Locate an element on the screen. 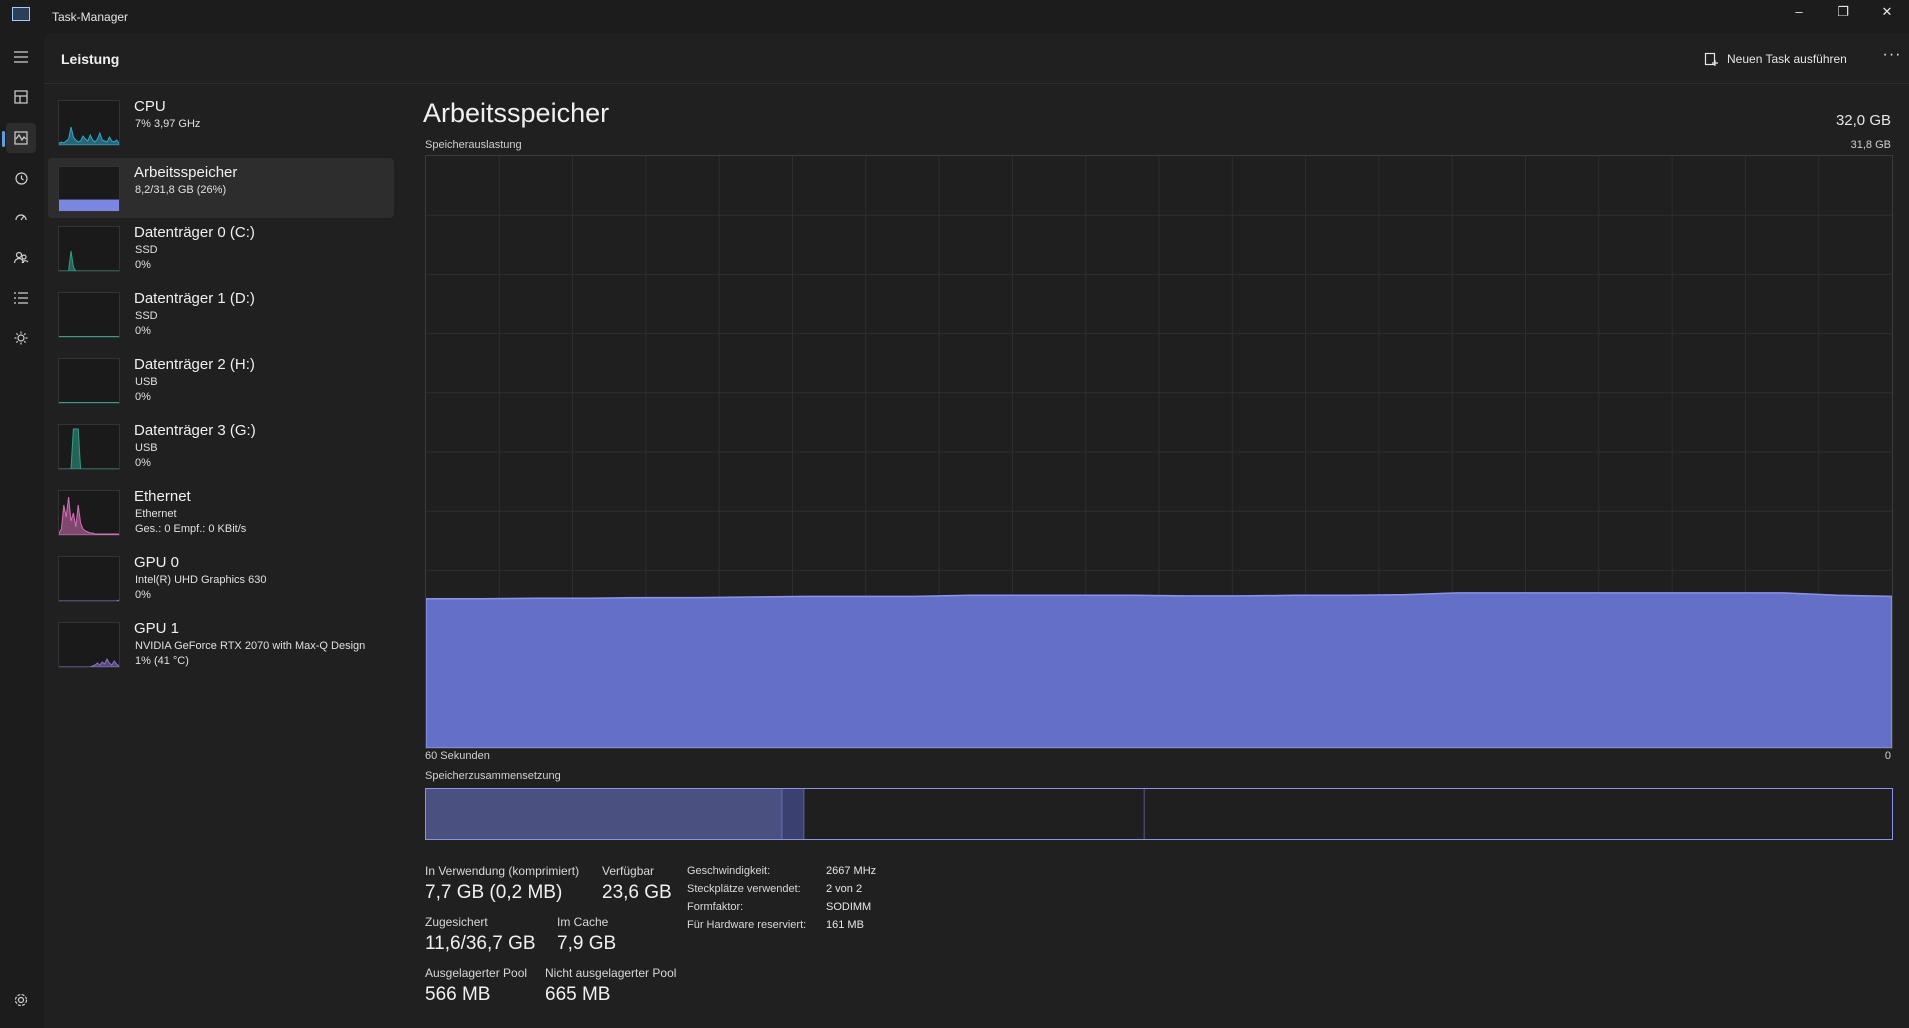 The height and width of the screenshot is (1028, 1909). device-detail: Ethernet is located at coordinates (156, 514).